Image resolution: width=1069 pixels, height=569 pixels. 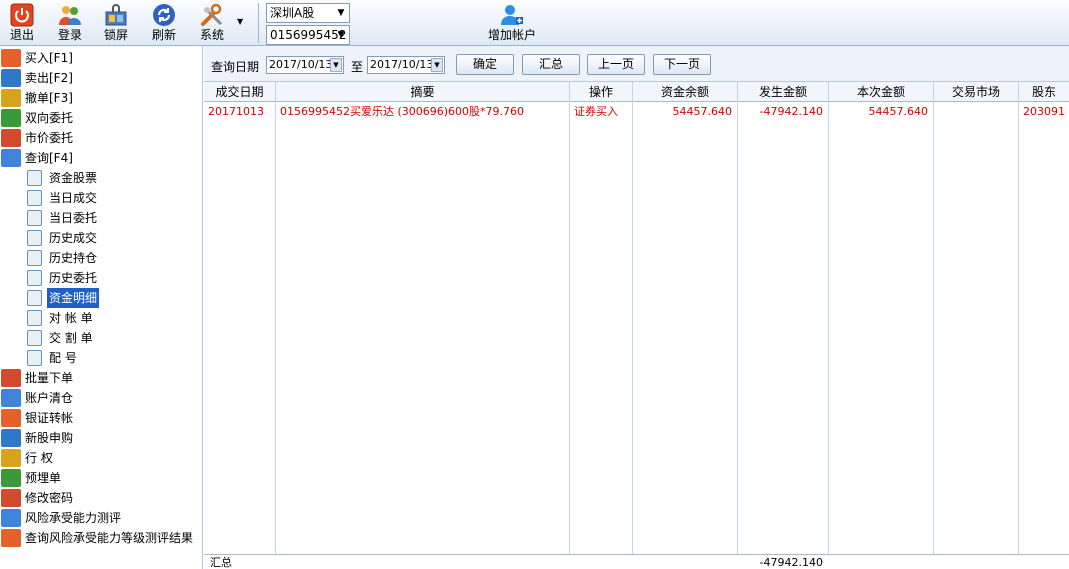 I want to click on table-cell: 证券买入, so click(x=600, y=112).